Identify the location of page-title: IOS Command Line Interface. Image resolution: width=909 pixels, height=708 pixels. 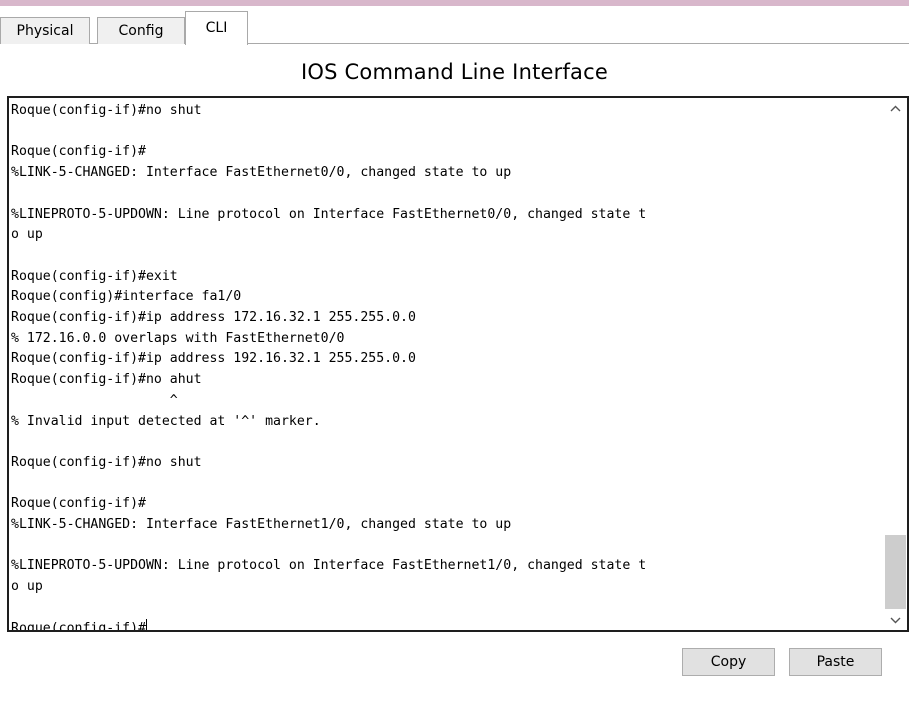
(454, 72).